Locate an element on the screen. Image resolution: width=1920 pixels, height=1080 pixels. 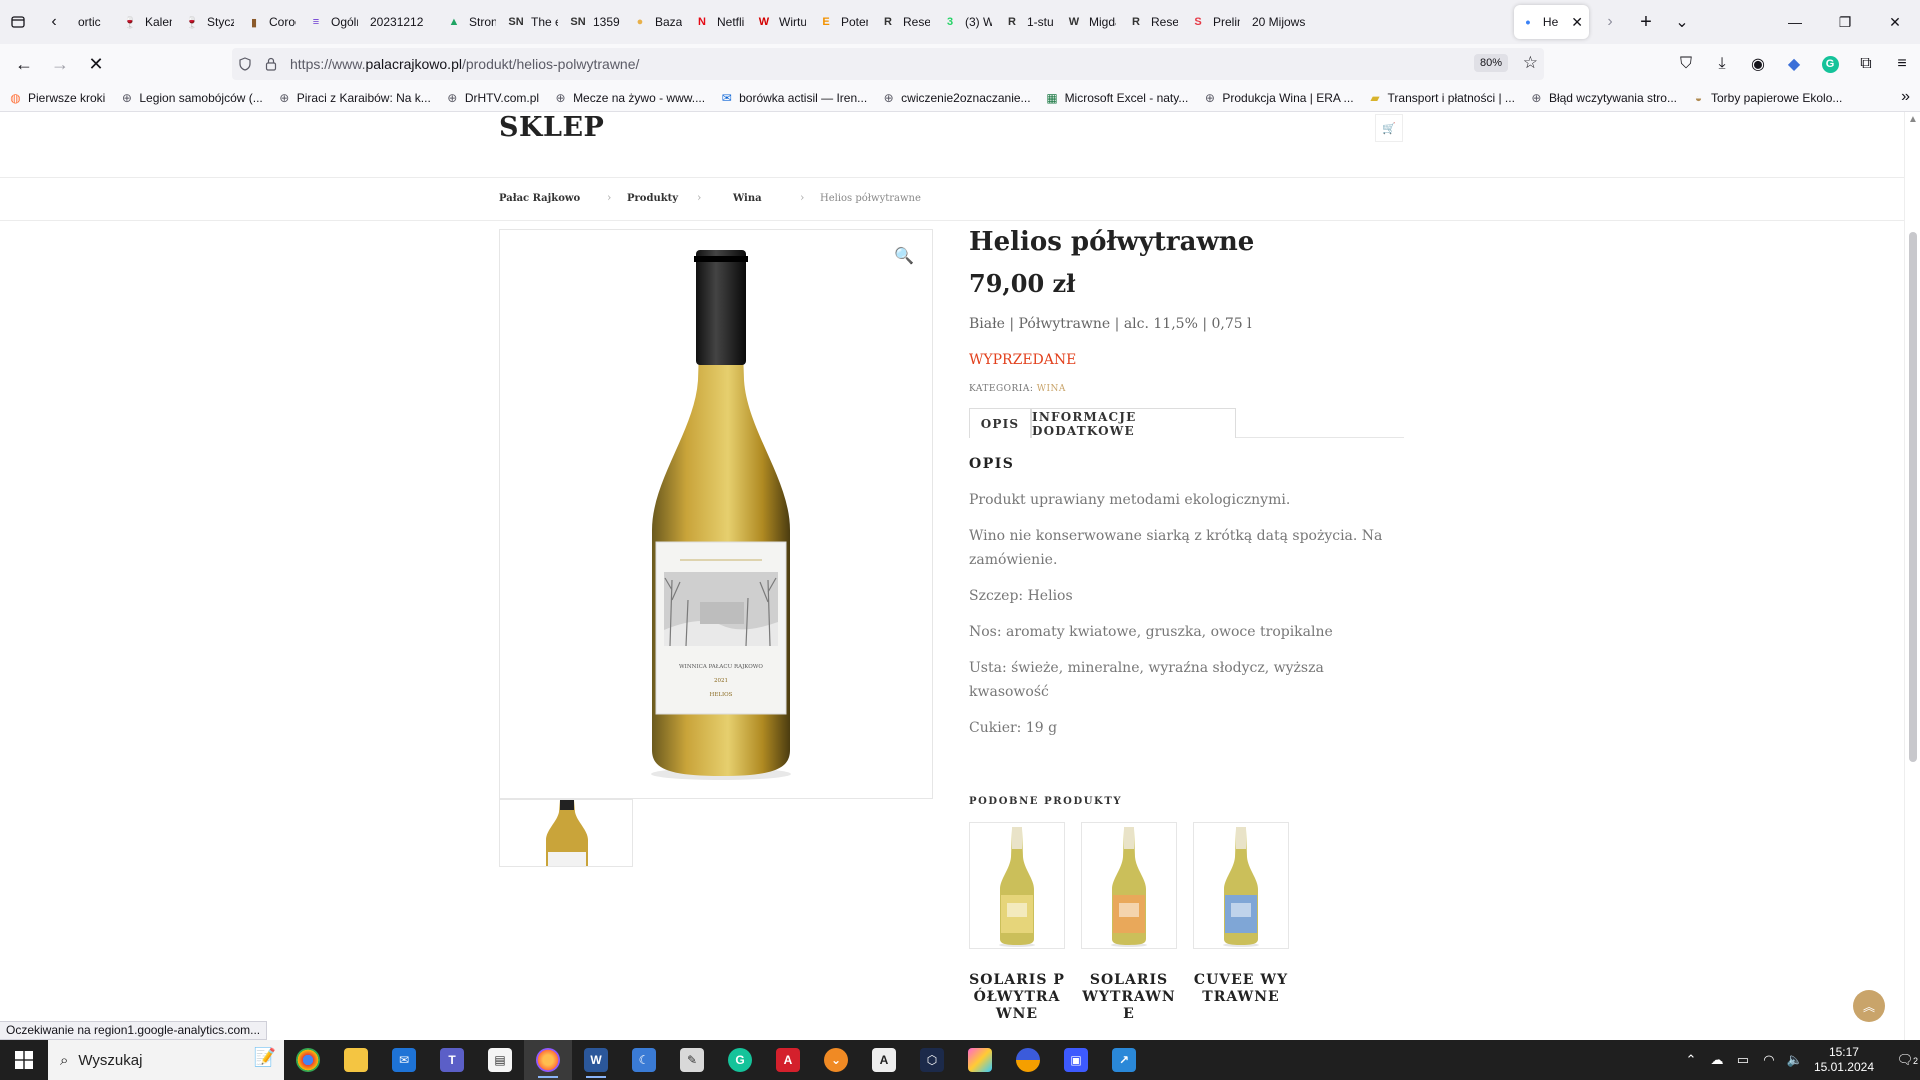
scroll-tabs-left-icon: ‹ is located at coordinates (54, 22).